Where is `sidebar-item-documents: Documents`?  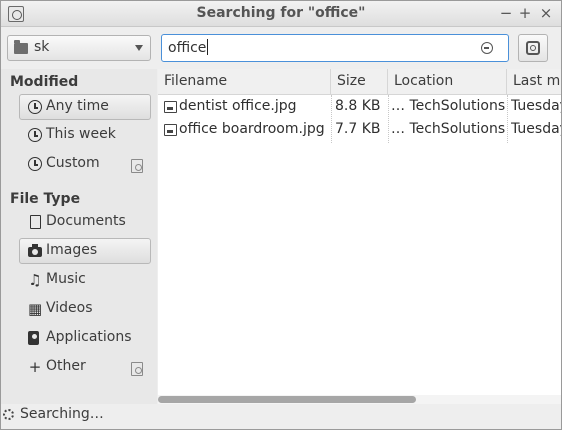 sidebar-item-documents: Documents is located at coordinates (85, 222).